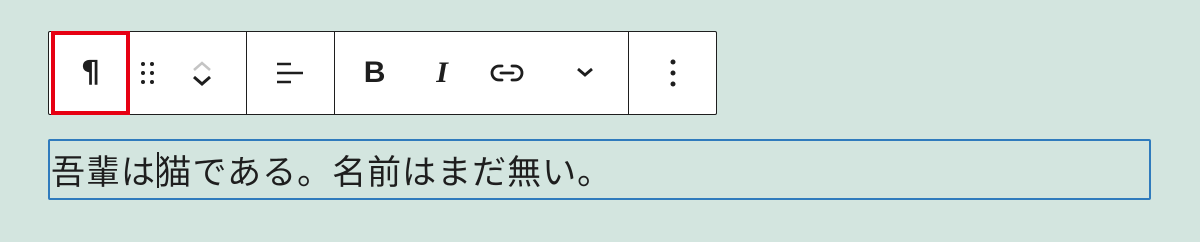  I want to click on block-options-button, so click(672, 73).